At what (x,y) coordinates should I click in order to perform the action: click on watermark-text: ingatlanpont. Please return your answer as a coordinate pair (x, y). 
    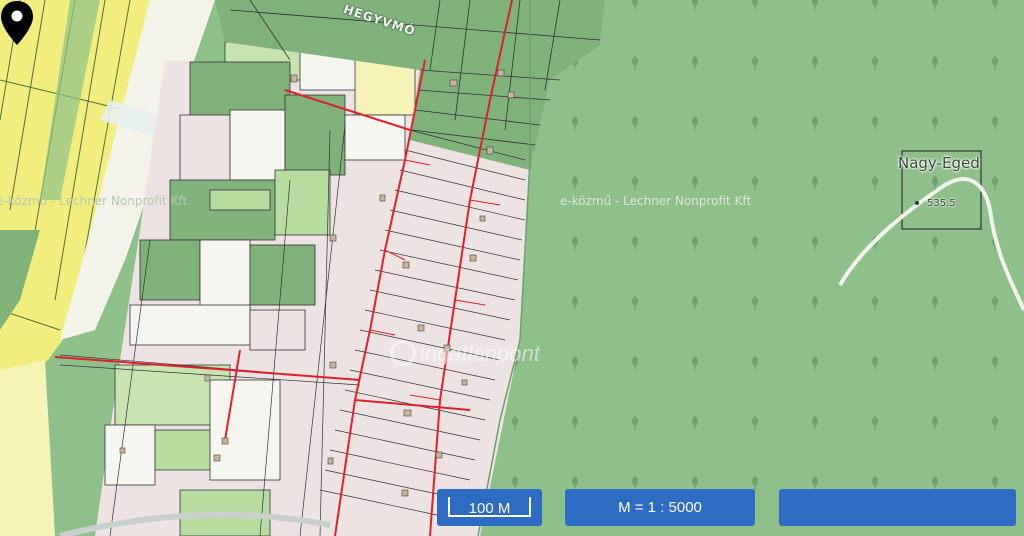
    Looking at the image, I should click on (480, 353).